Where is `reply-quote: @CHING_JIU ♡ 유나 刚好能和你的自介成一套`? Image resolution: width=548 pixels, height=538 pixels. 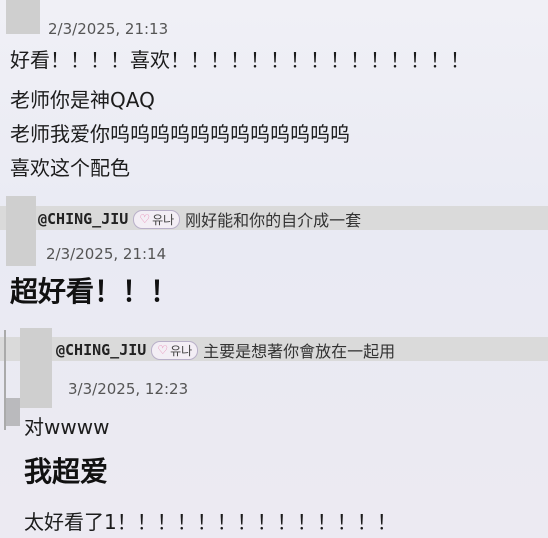 reply-quote: @CHING_JIU ♡ 유나 刚好能和你的自介成一套 is located at coordinates (199, 219).